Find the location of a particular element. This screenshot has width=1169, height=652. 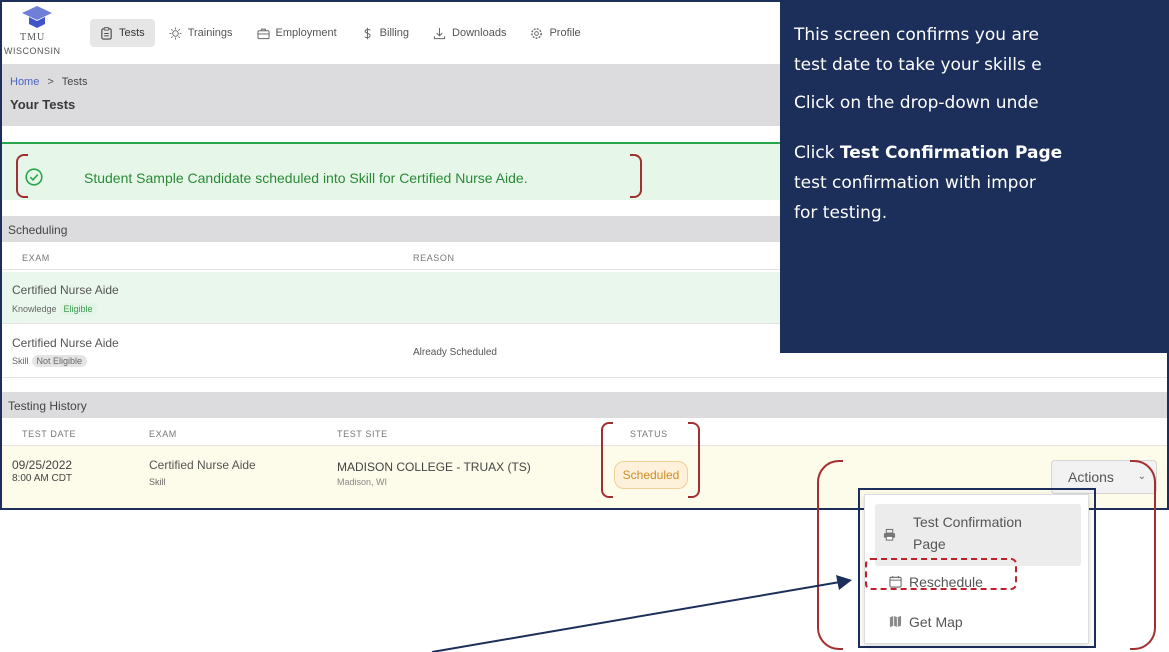

nav-profile-label: Profile is located at coordinates (565, 33).